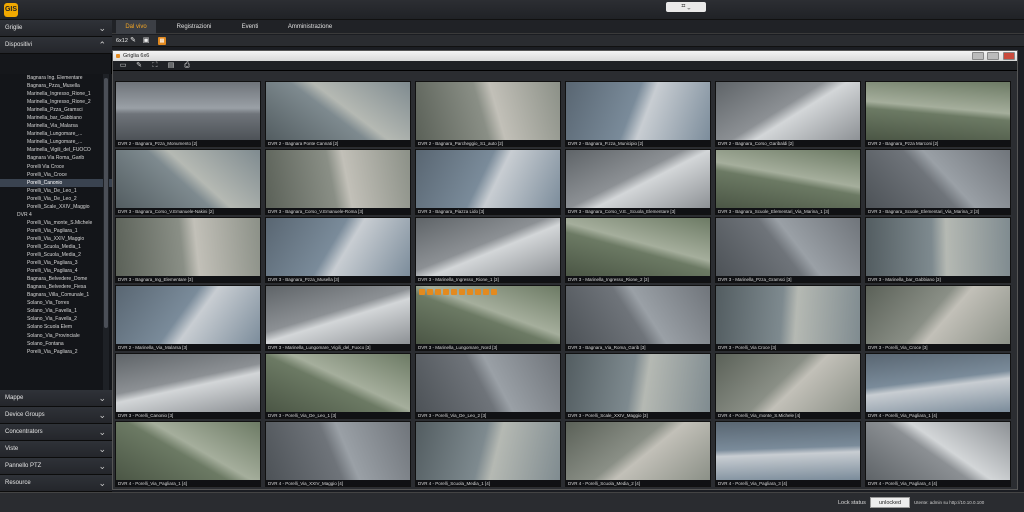 The width and height of the screenshot is (1024, 512). Describe the element at coordinates (56, 215) in the screenshot. I see `tree-group: DVR 4` at that location.